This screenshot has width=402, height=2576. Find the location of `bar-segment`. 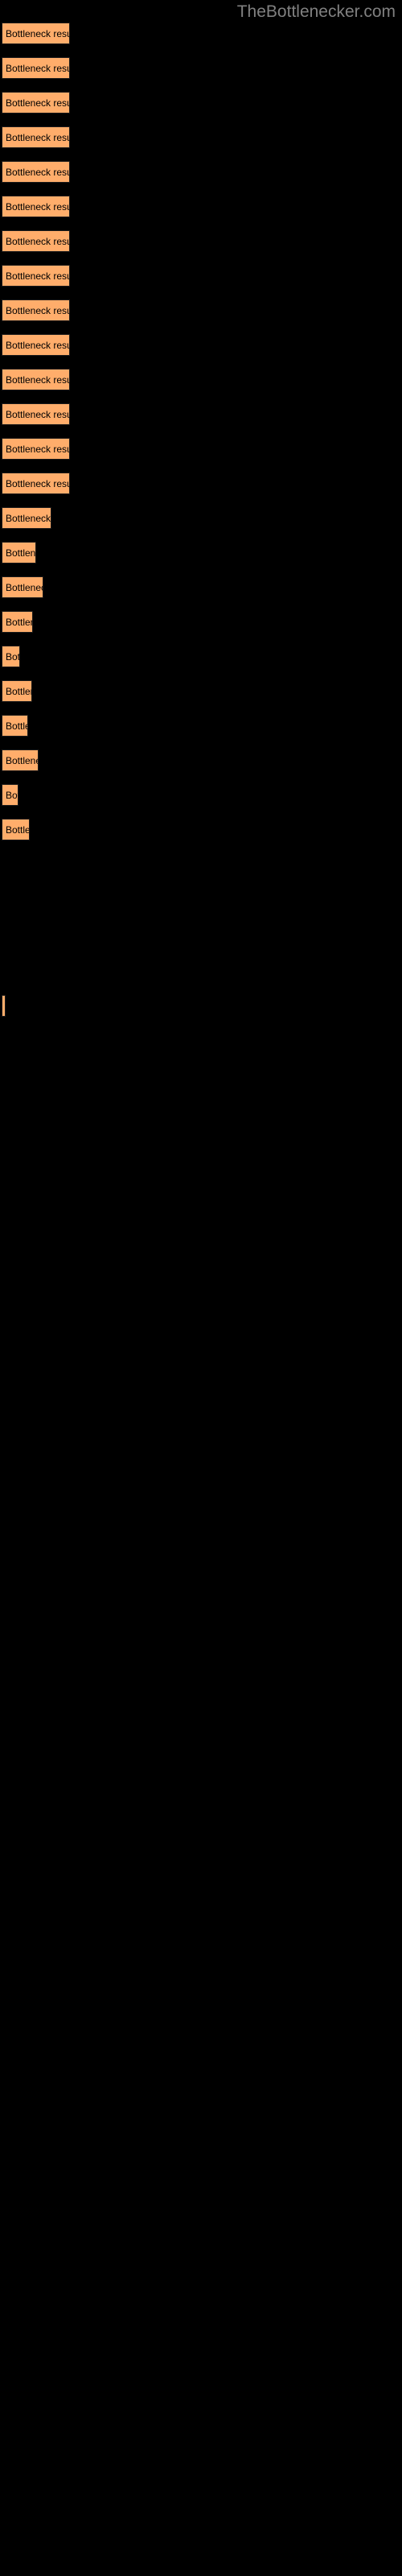

bar-segment is located at coordinates (4, 1006).